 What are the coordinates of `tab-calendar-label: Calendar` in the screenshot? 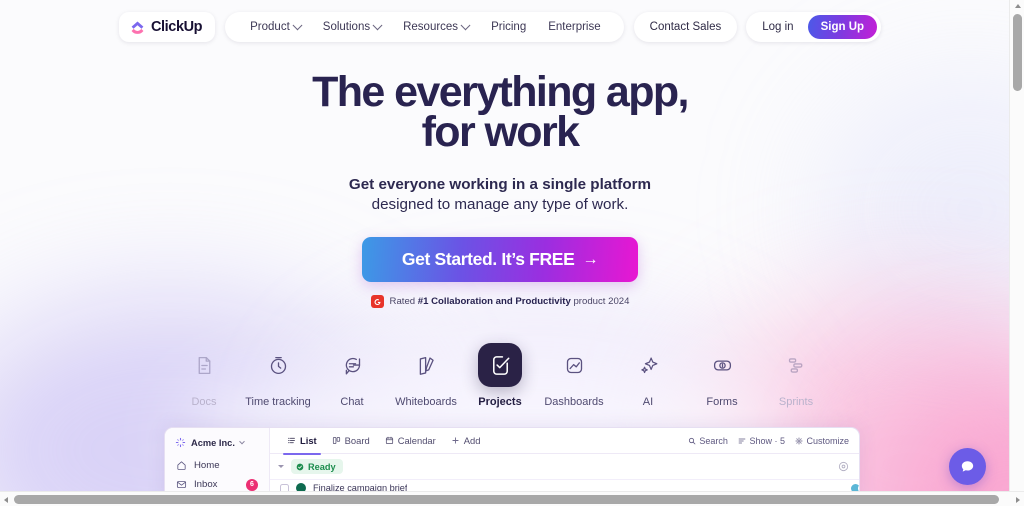 It's located at (416, 440).